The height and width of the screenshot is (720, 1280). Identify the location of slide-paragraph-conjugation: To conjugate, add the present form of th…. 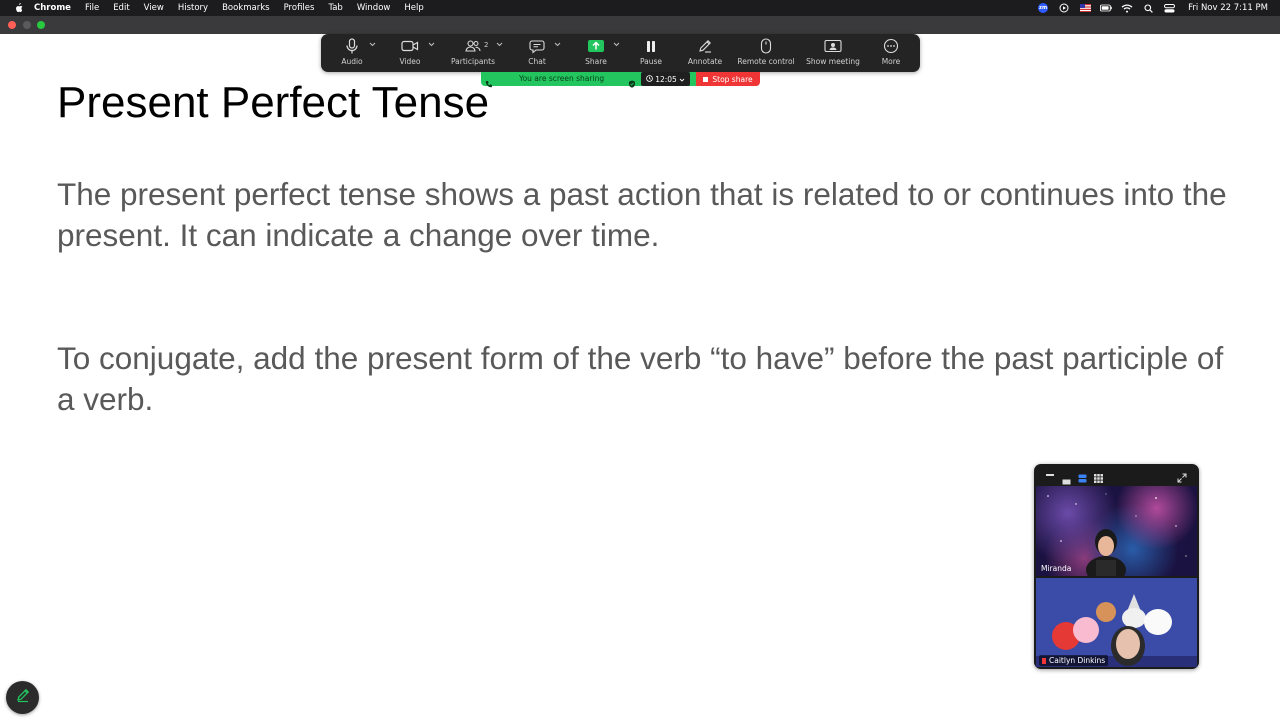
(640, 378).